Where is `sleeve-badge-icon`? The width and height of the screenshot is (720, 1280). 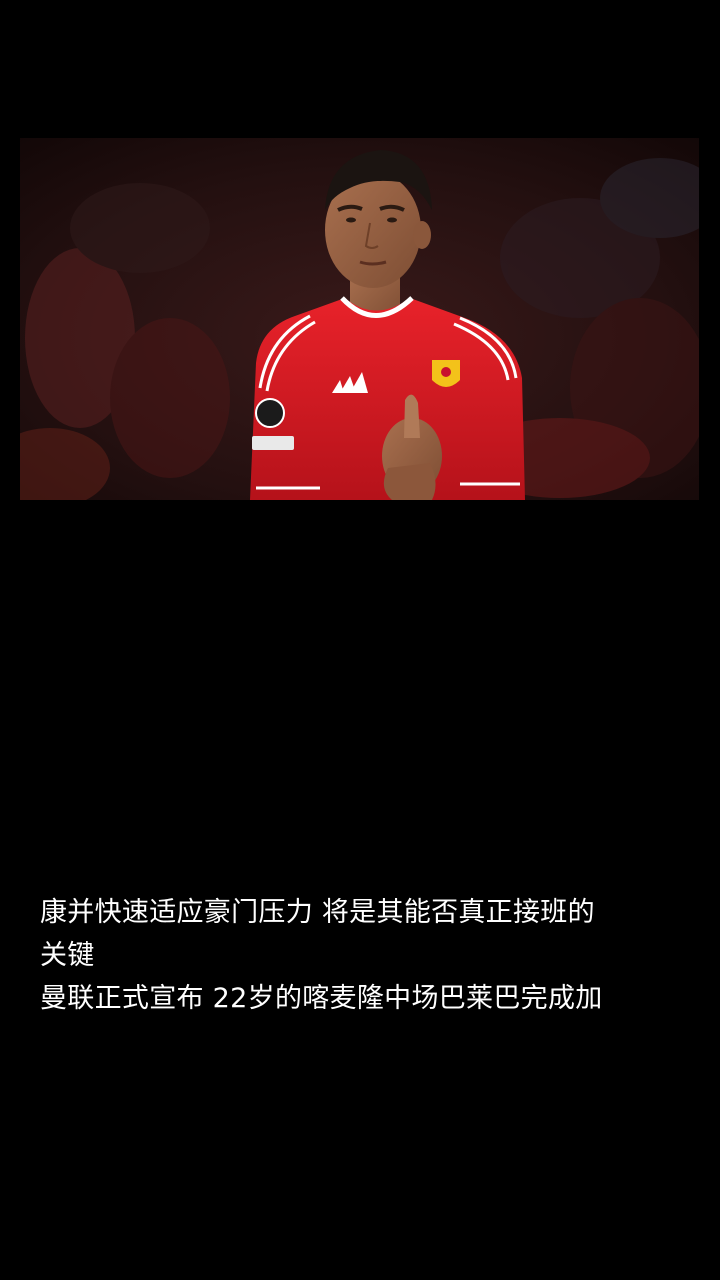 sleeve-badge-icon is located at coordinates (270, 413).